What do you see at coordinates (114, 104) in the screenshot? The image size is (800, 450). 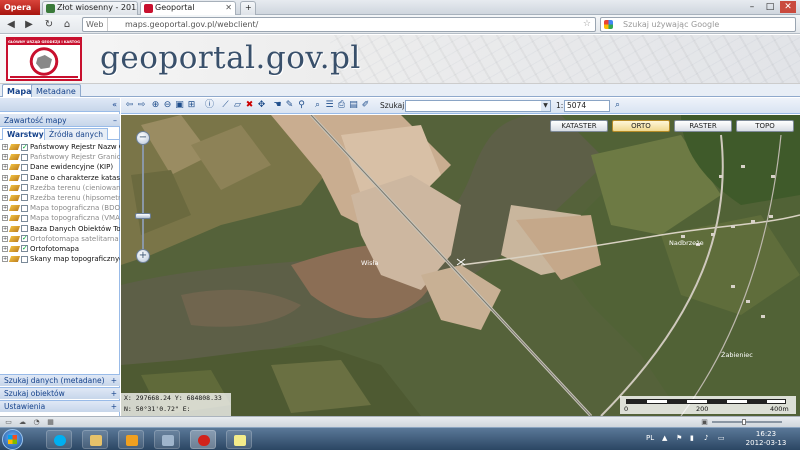 I see `collapse-panel-icon: «` at bounding box center [114, 104].